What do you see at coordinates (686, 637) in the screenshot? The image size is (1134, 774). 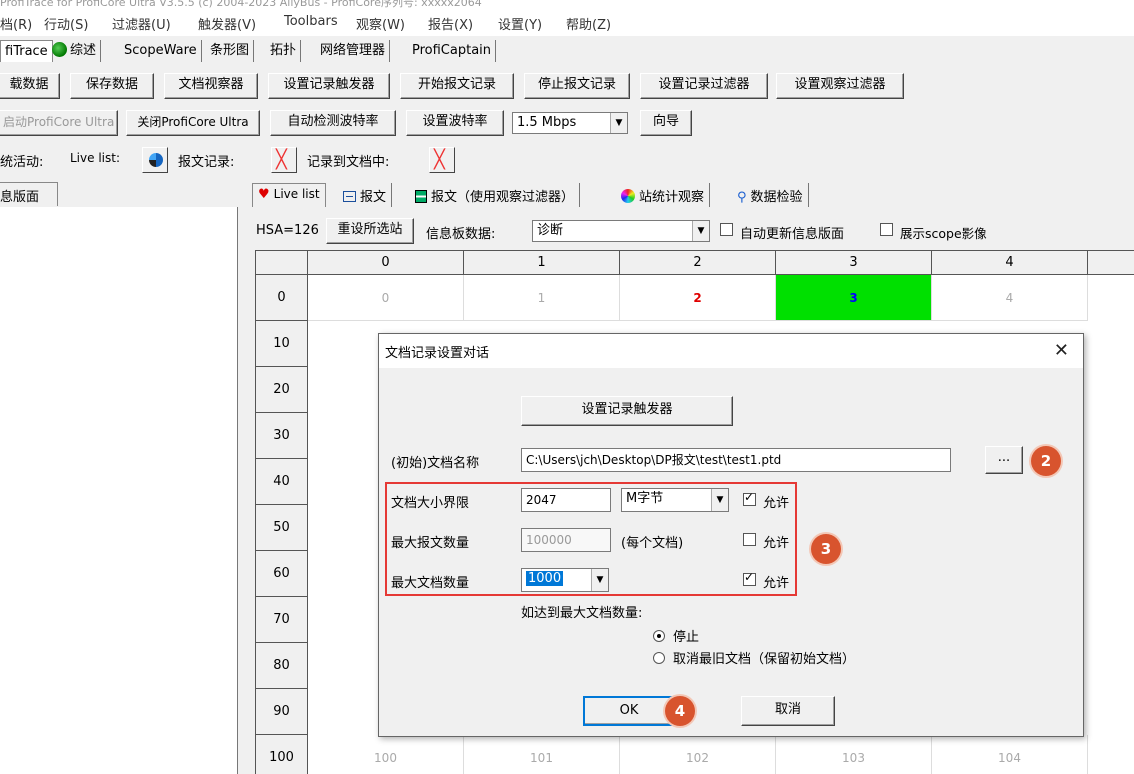 I see `stop-option-label: 停止` at bounding box center [686, 637].